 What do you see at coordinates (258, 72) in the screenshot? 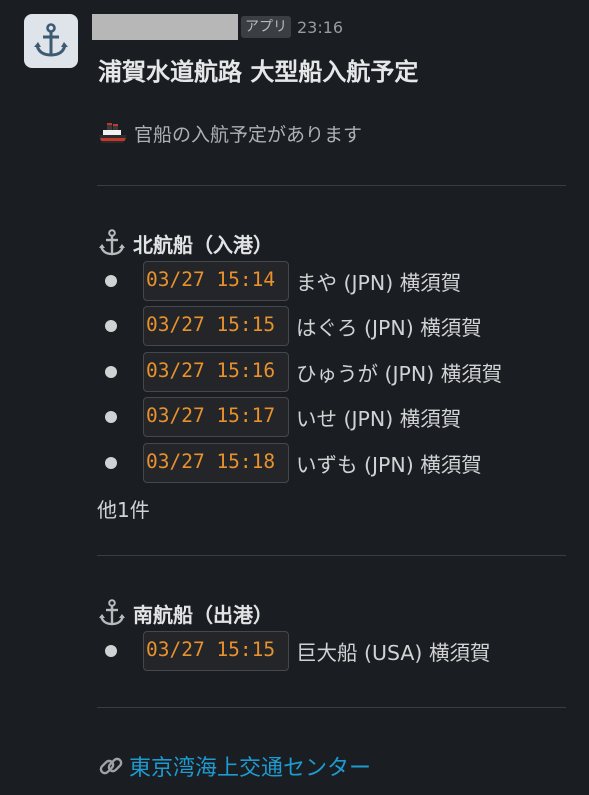
I see `message-title: 浦賀水道航路 大型船入航予定` at bounding box center [258, 72].